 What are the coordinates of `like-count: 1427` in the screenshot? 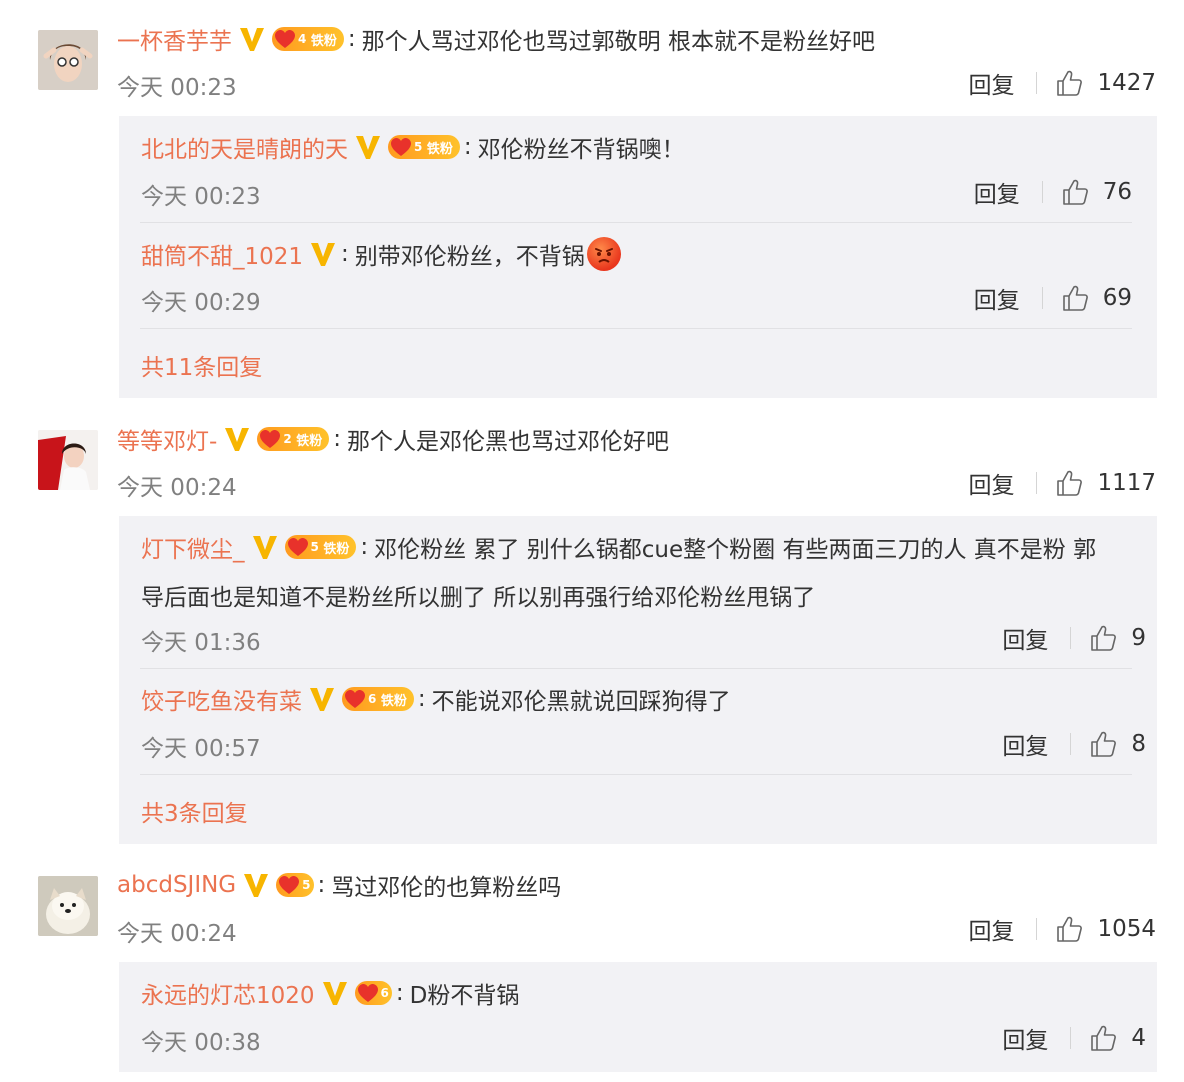 It's located at (1126, 83).